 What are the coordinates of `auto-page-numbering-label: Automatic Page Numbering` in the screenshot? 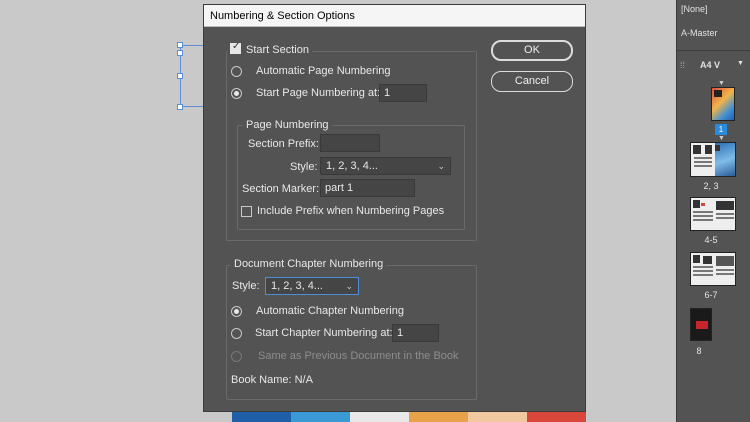 It's located at (323, 71).